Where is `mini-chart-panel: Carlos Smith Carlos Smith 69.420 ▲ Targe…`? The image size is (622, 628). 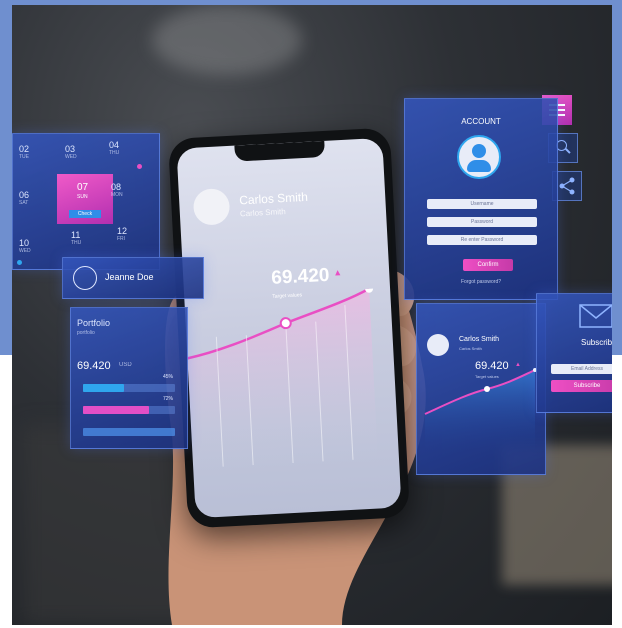
mini-chart-panel: Carlos Smith Carlos Smith 69.420 ▲ Targe… is located at coordinates (481, 389).